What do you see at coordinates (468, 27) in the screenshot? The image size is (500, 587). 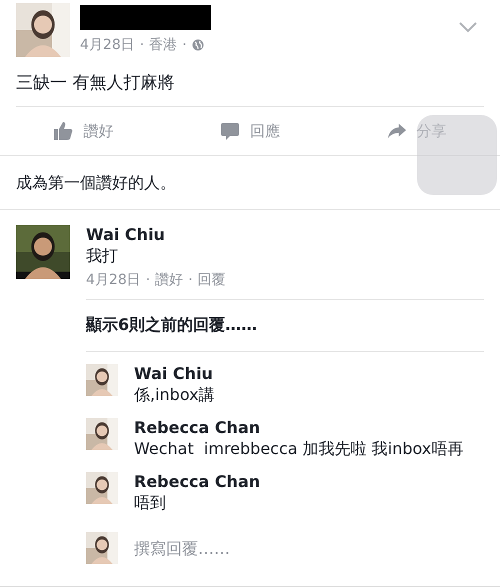 I see `chevron-down-icon` at bounding box center [468, 27].